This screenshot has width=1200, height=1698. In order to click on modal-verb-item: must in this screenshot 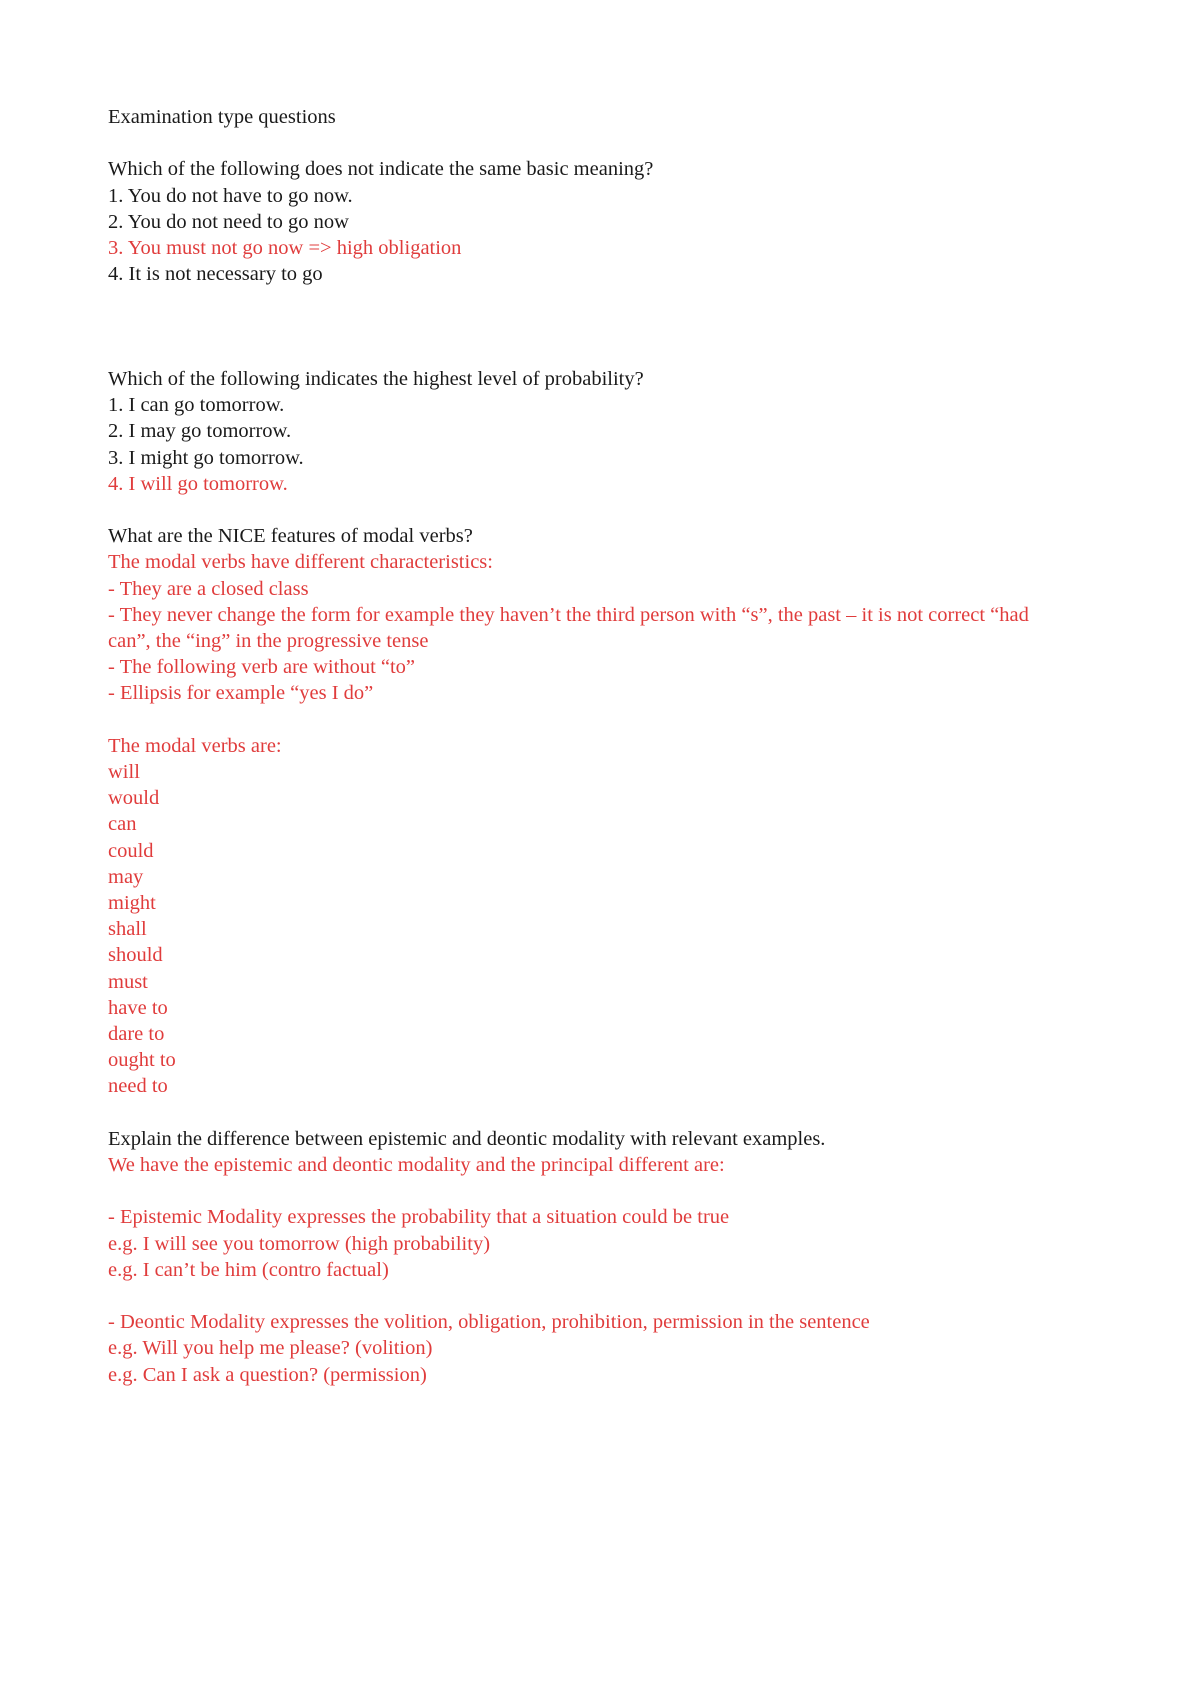, I will do `click(128, 981)`.